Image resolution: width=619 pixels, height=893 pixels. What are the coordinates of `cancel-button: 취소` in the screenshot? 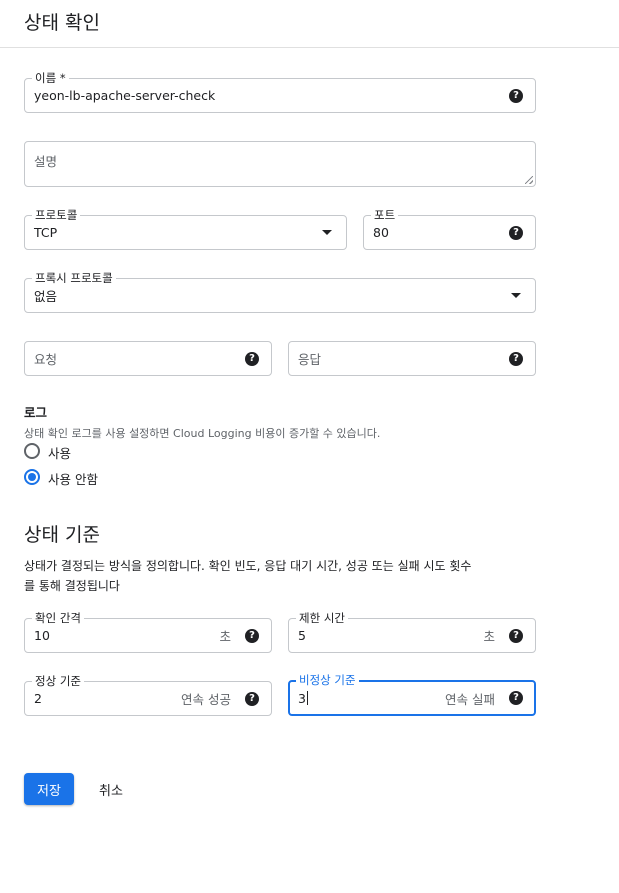 It's located at (111, 789).